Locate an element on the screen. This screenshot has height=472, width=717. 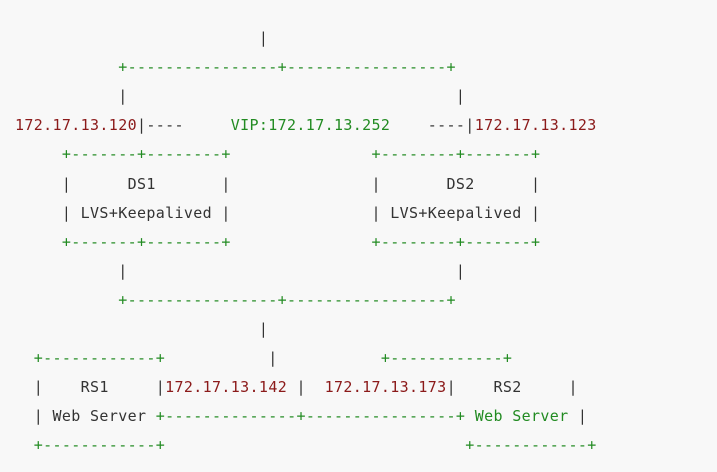
diagram-line: | DS1 | | DS2 | is located at coordinates (277, 184).